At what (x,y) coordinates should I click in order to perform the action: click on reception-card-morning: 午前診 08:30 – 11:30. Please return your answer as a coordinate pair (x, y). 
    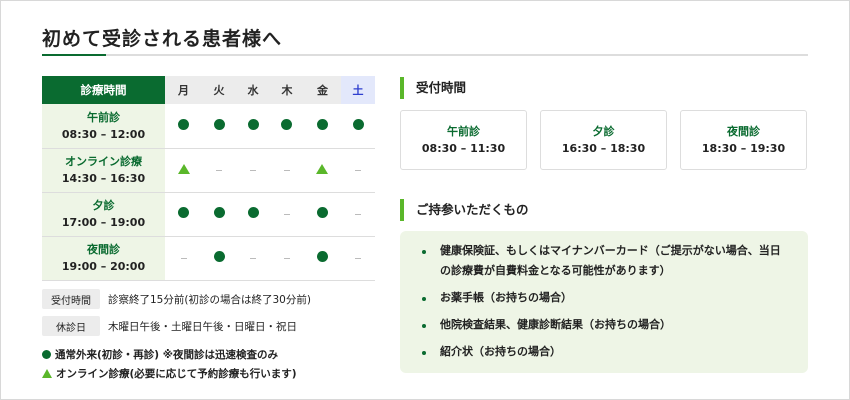
    Looking at the image, I should click on (463, 140).